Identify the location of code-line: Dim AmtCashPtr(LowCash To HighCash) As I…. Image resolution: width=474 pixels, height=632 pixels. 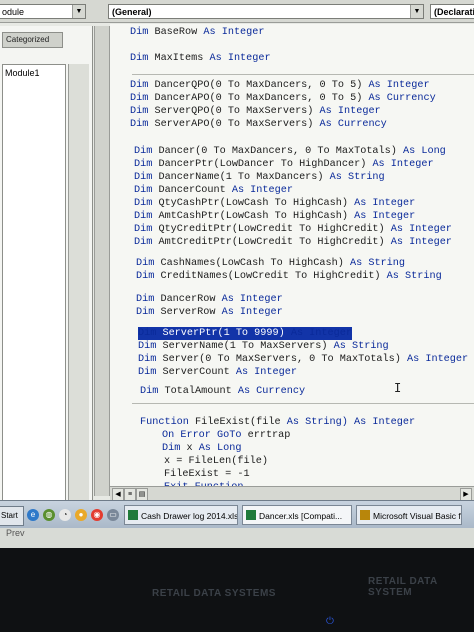
(274, 216).